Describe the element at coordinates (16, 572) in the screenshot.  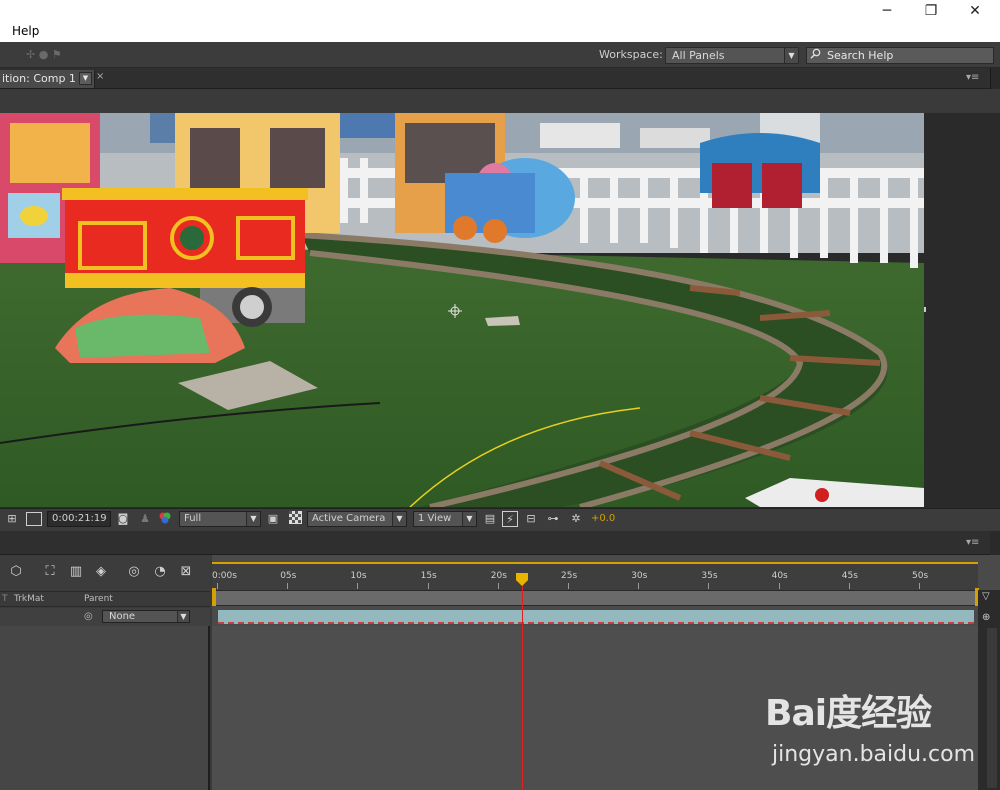
I see `composition-mini-flowchart-icon: ⬡` at that location.